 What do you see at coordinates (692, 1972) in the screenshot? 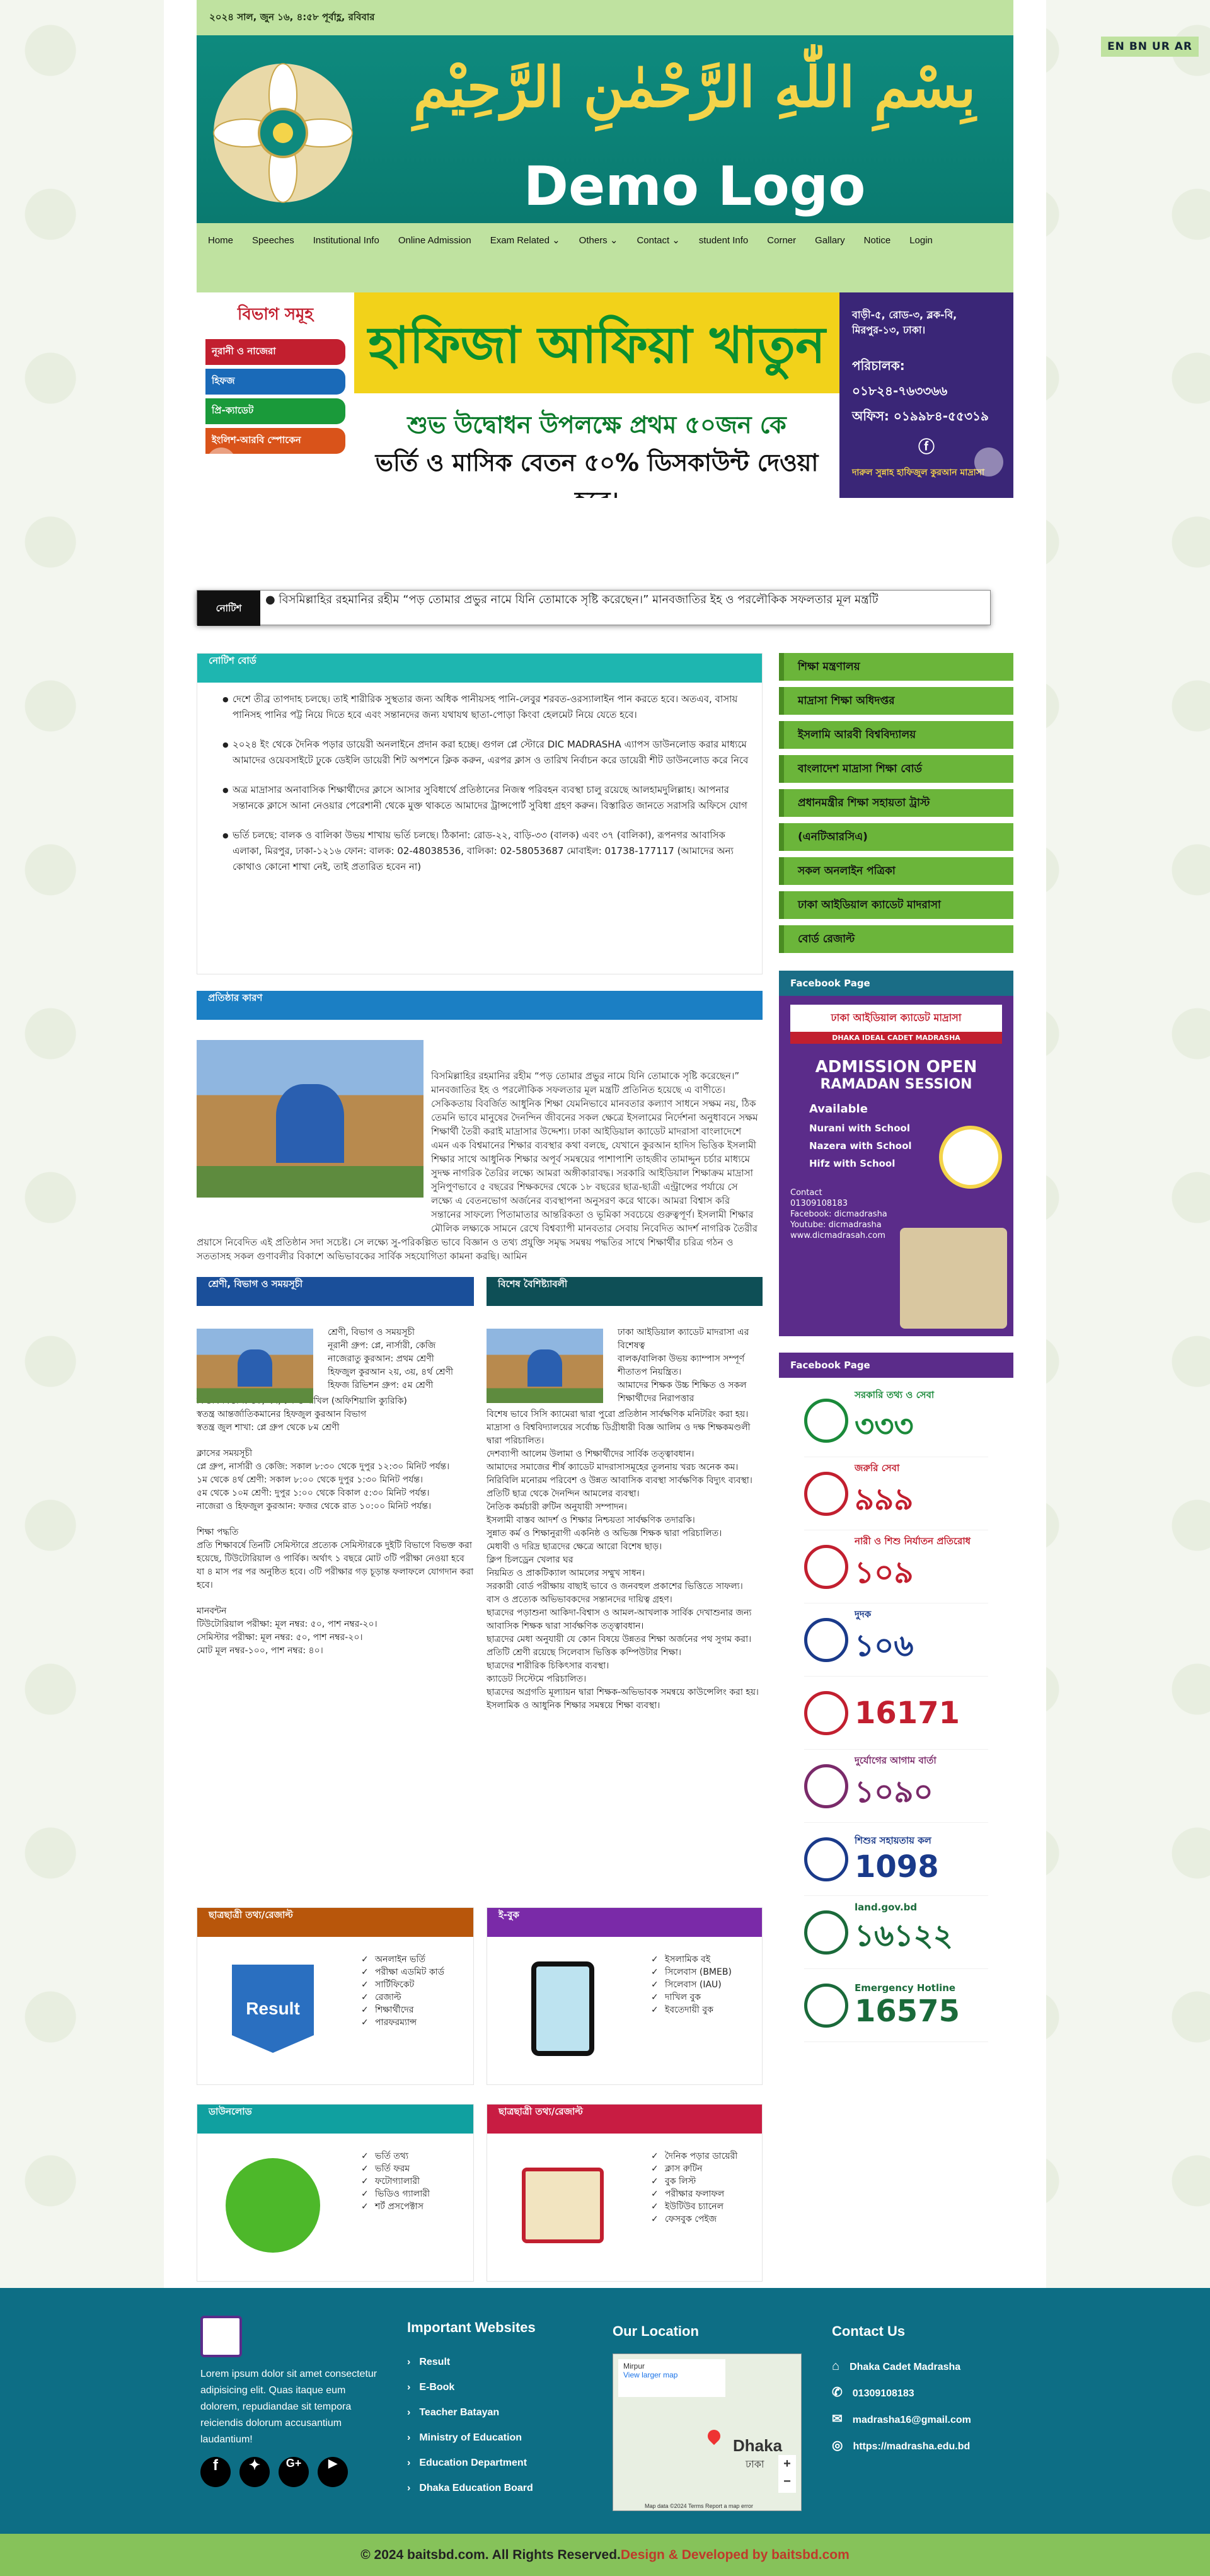
I see `info-card-link: সিলেবাস (BMEB)` at bounding box center [692, 1972].